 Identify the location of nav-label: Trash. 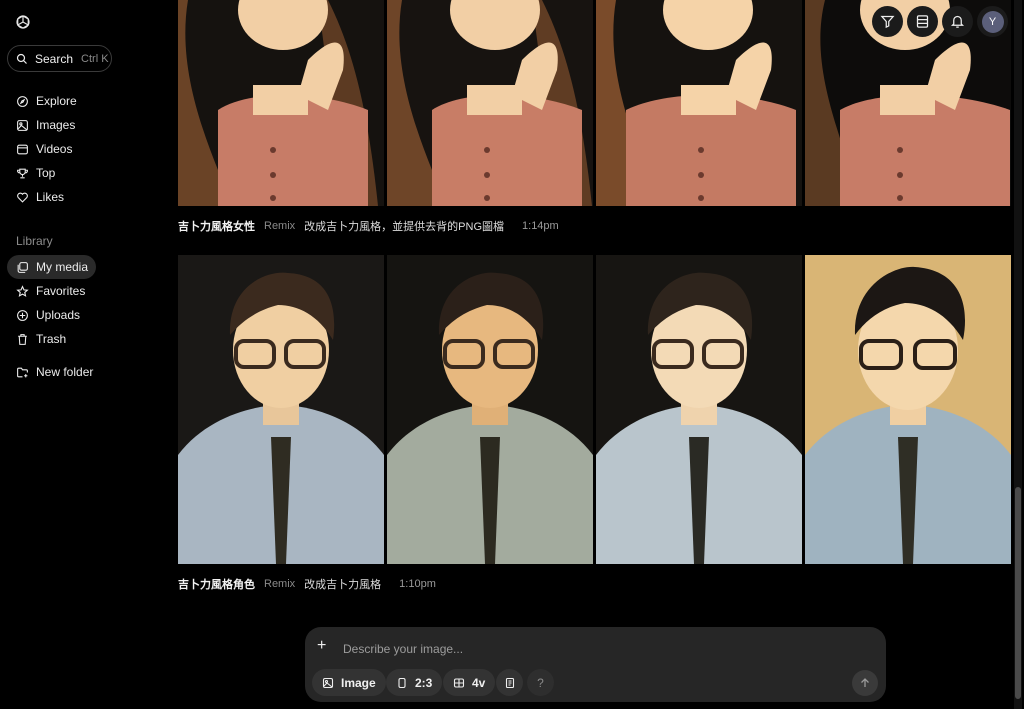
(51, 339).